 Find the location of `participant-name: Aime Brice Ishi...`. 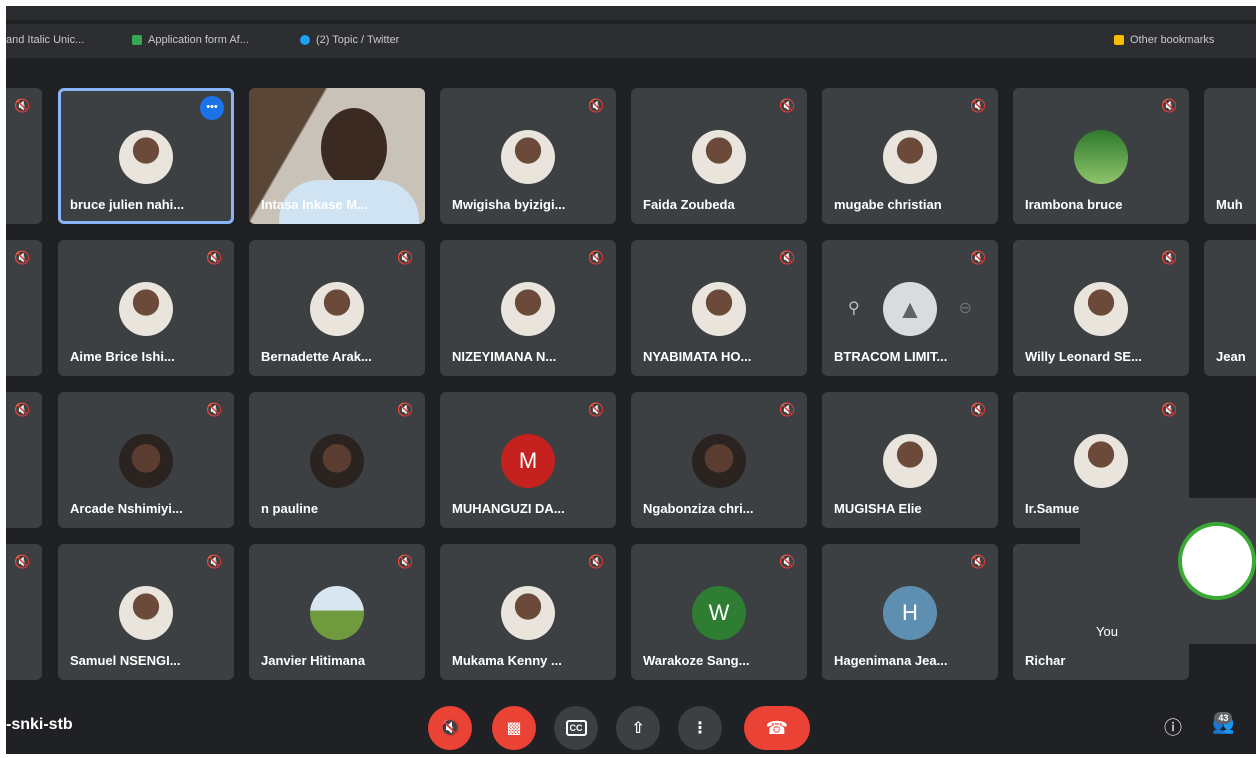

participant-name: Aime Brice Ishi... is located at coordinates (122, 356).